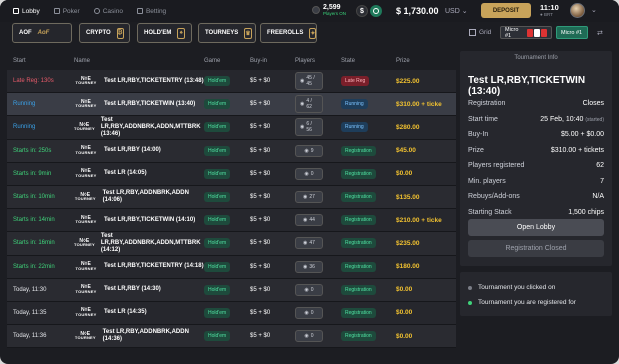 The image size is (619, 364). I want to click on deposit-button: DEPOSIT, so click(506, 10).